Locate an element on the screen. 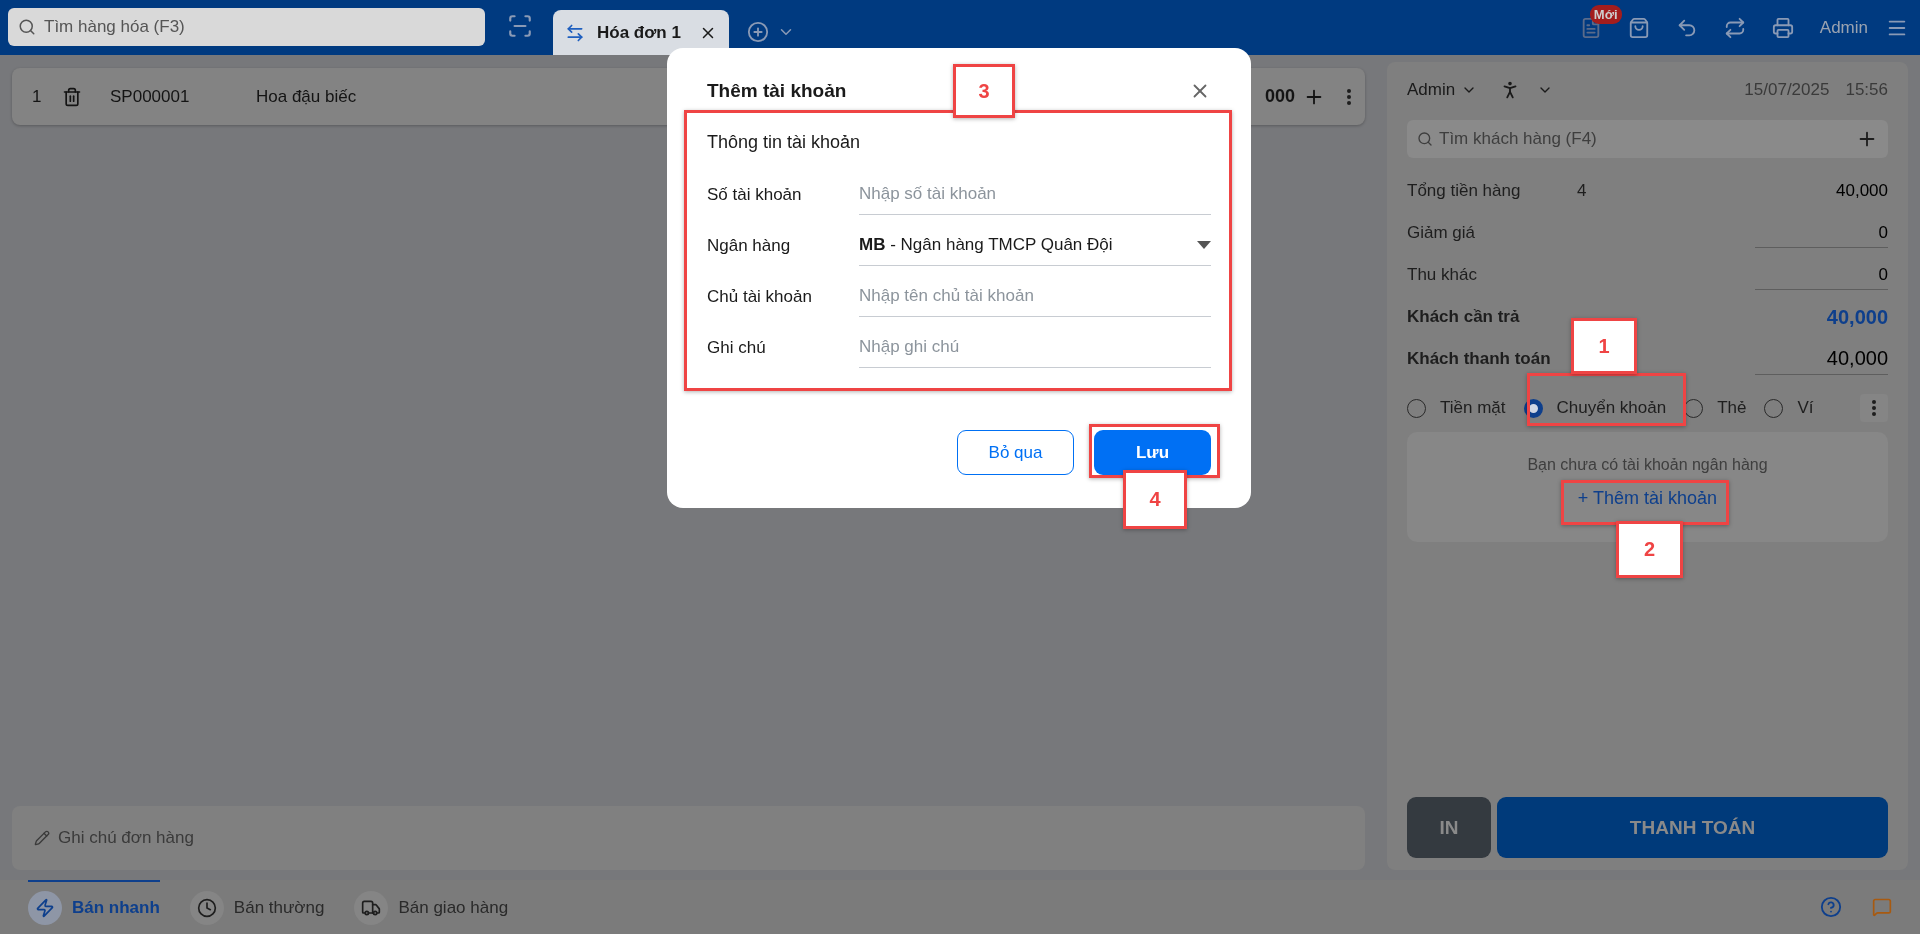 The height and width of the screenshot is (934, 1920). sale-mode-tab: Bán nhanh is located at coordinates (94, 907).